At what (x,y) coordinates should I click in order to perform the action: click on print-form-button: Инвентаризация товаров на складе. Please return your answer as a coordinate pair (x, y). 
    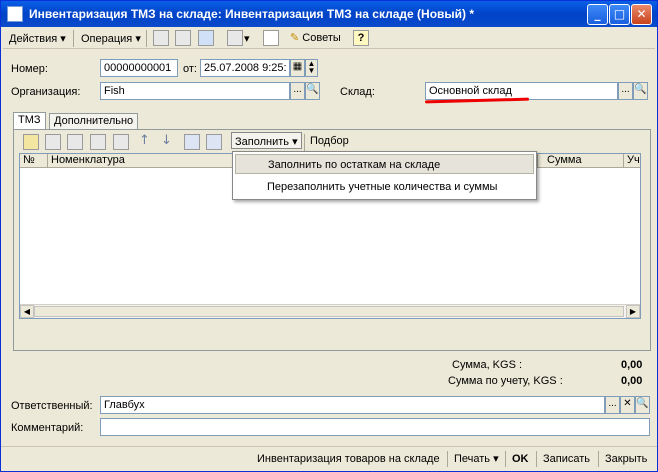
    Looking at the image, I should click on (348, 459).